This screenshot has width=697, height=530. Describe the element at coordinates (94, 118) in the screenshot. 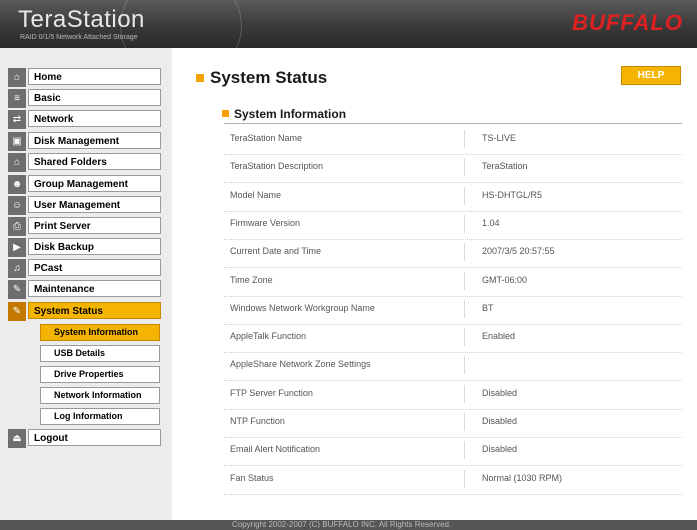

I see `nav-network-label: Network` at that location.